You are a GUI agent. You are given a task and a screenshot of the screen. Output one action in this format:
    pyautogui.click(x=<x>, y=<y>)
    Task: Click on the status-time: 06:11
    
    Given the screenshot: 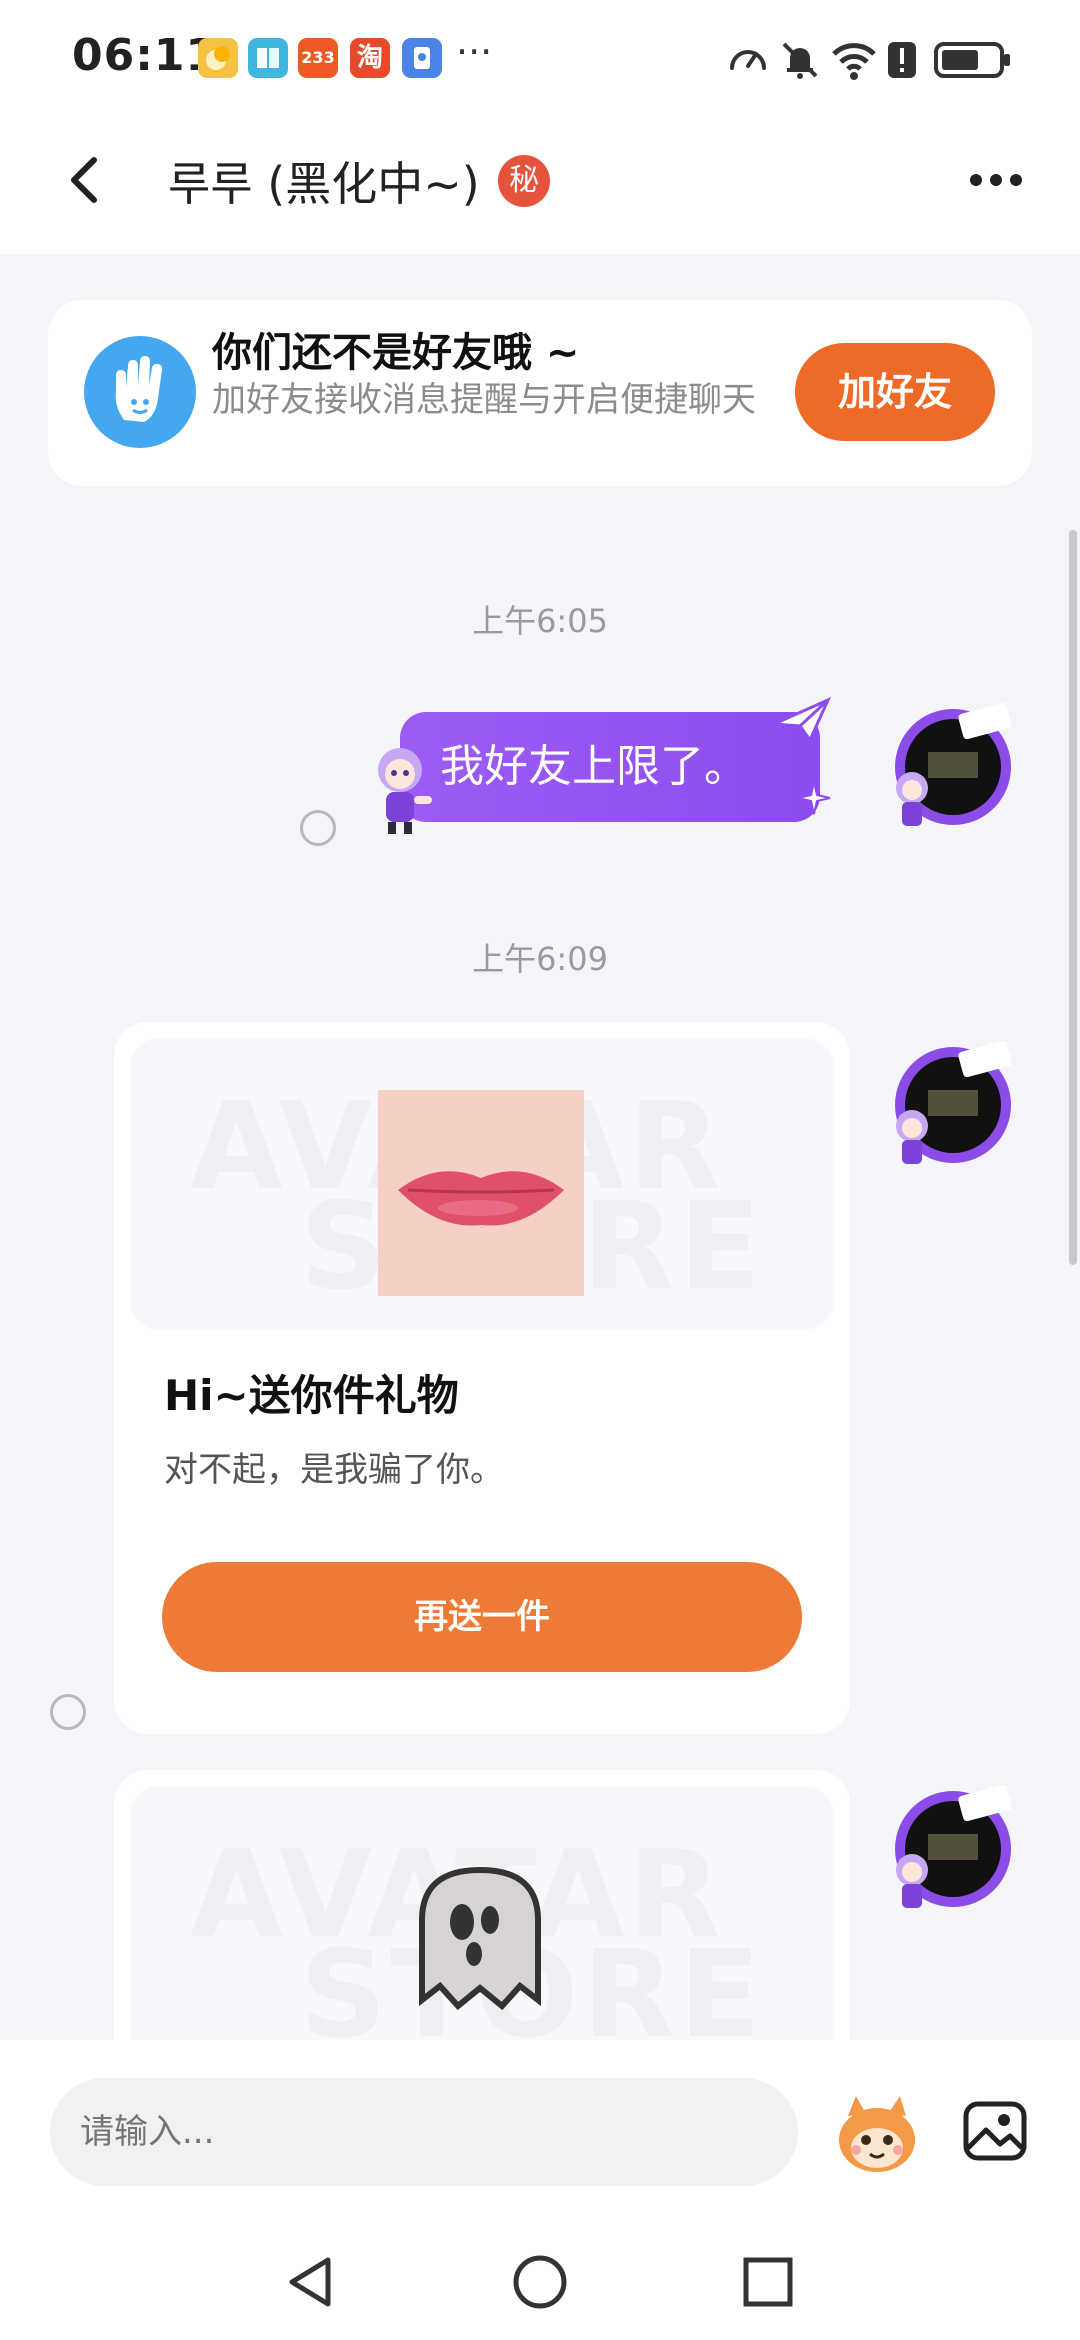 What is the action you would take?
    pyautogui.click(x=145, y=55)
    